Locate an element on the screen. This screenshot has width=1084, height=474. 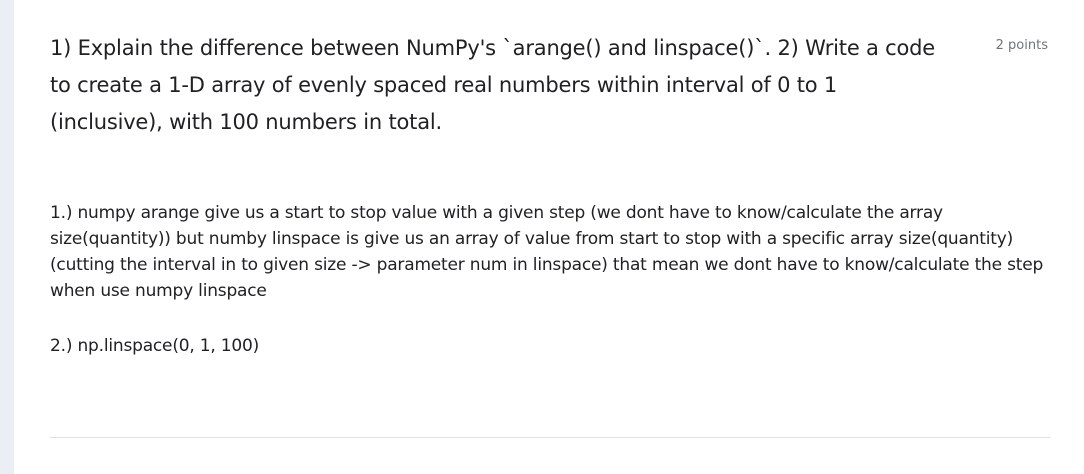
answer-paragraph-2: 2.) np.linspace(0, 1, 100) is located at coordinates (155, 346).